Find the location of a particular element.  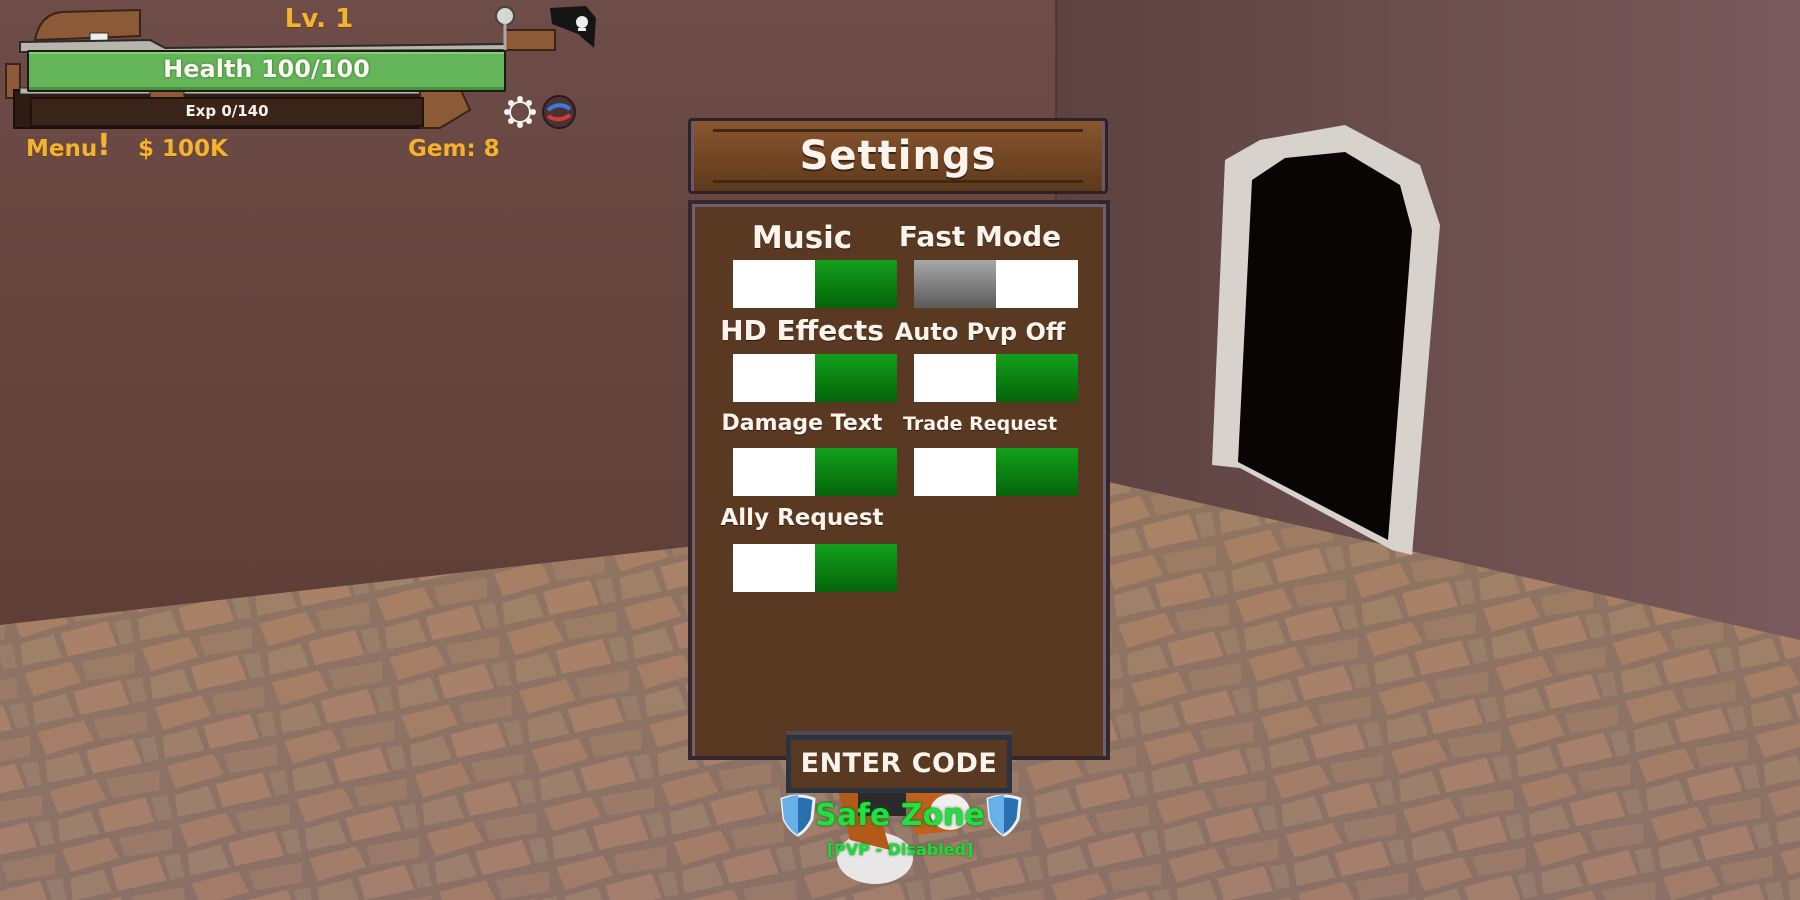

music-label: Music is located at coordinates (802, 238).